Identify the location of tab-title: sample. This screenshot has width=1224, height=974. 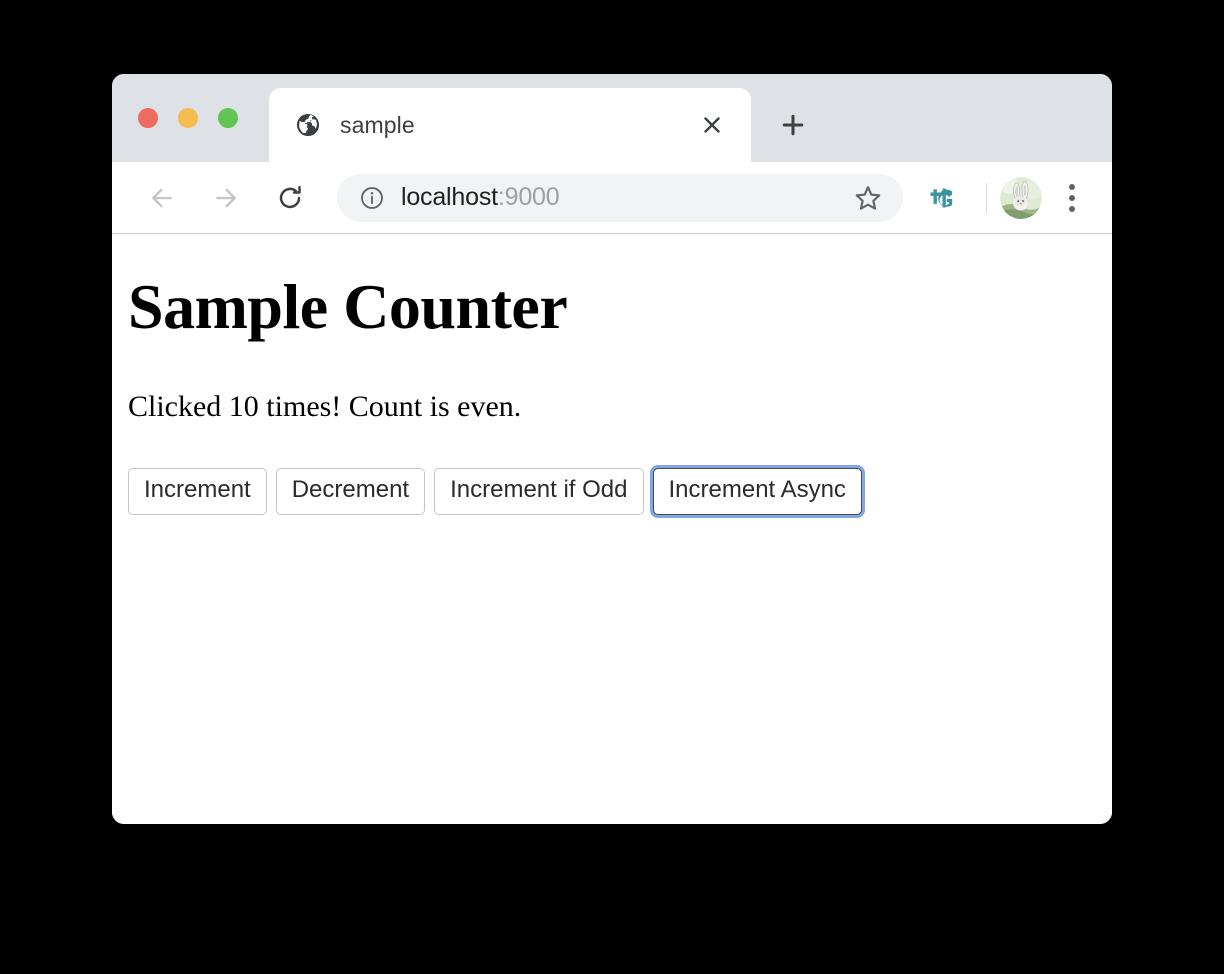
(377, 124).